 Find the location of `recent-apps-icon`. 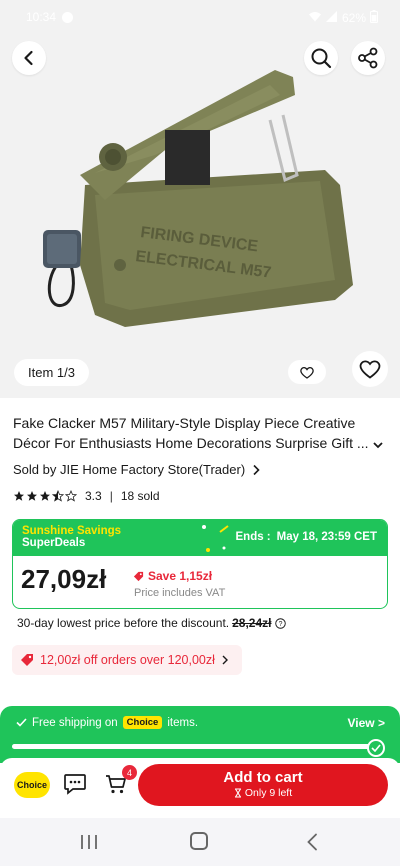

recent-apps-icon is located at coordinates (89, 844).